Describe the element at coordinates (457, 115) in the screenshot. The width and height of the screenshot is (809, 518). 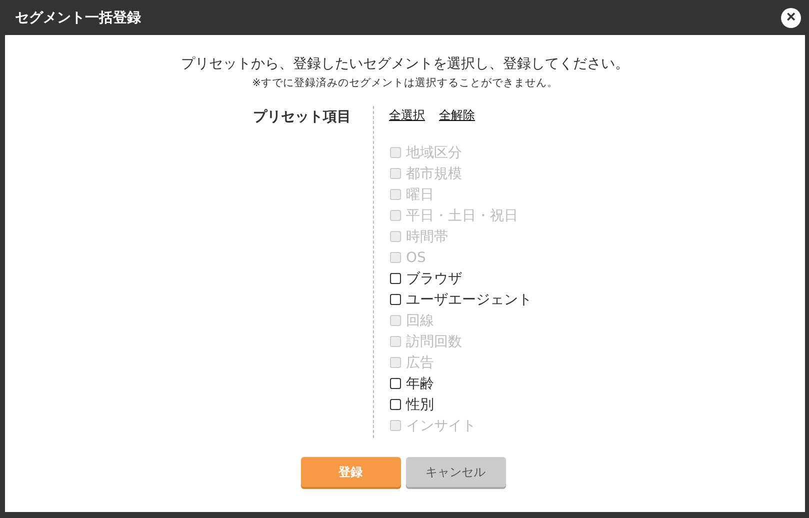
I see `select-link: 全解除` at that location.